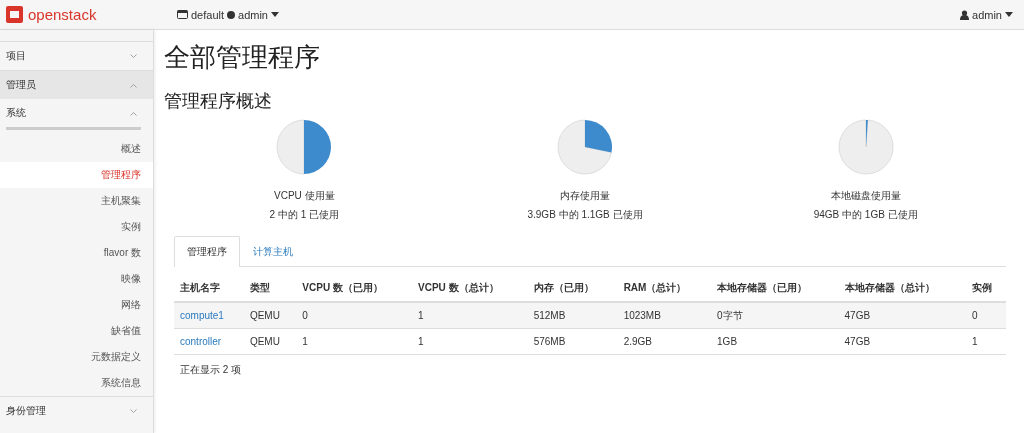 The height and width of the screenshot is (433, 1024). What do you see at coordinates (76, 201) in the screenshot?
I see `sidebar-item: 主机聚集` at bounding box center [76, 201].